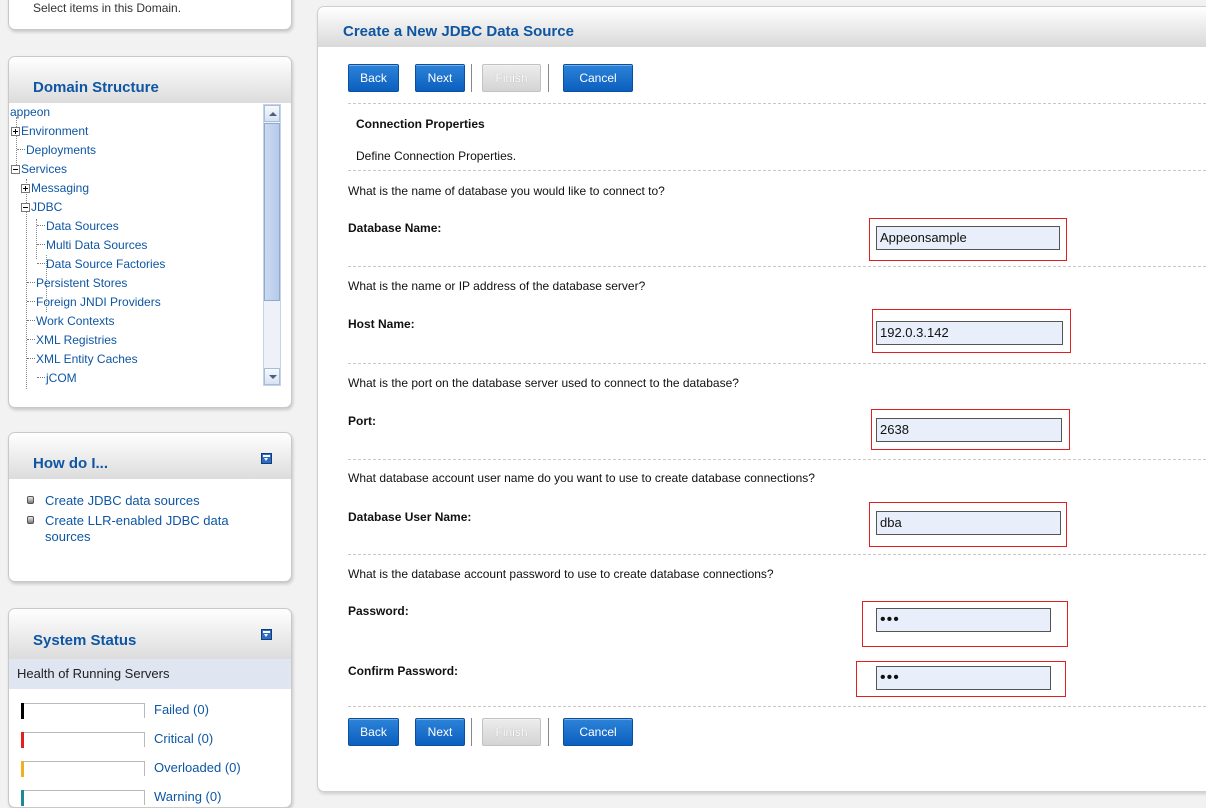 The image size is (1206, 808). What do you see at coordinates (82, 359) in the screenshot?
I see `tree-item-xml-entity-caches: XML Entity Caches` at bounding box center [82, 359].